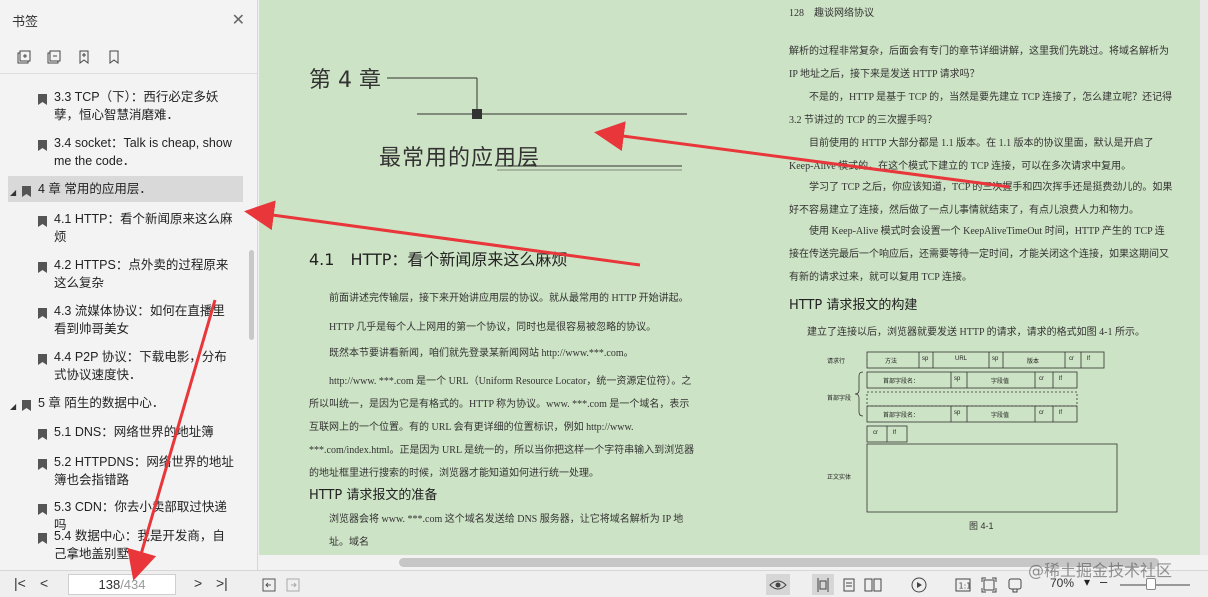 This screenshot has width=1208, height=597. Describe the element at coordinates (891, 362) in the screenshot. I see `cell-method: 方法` at that location.